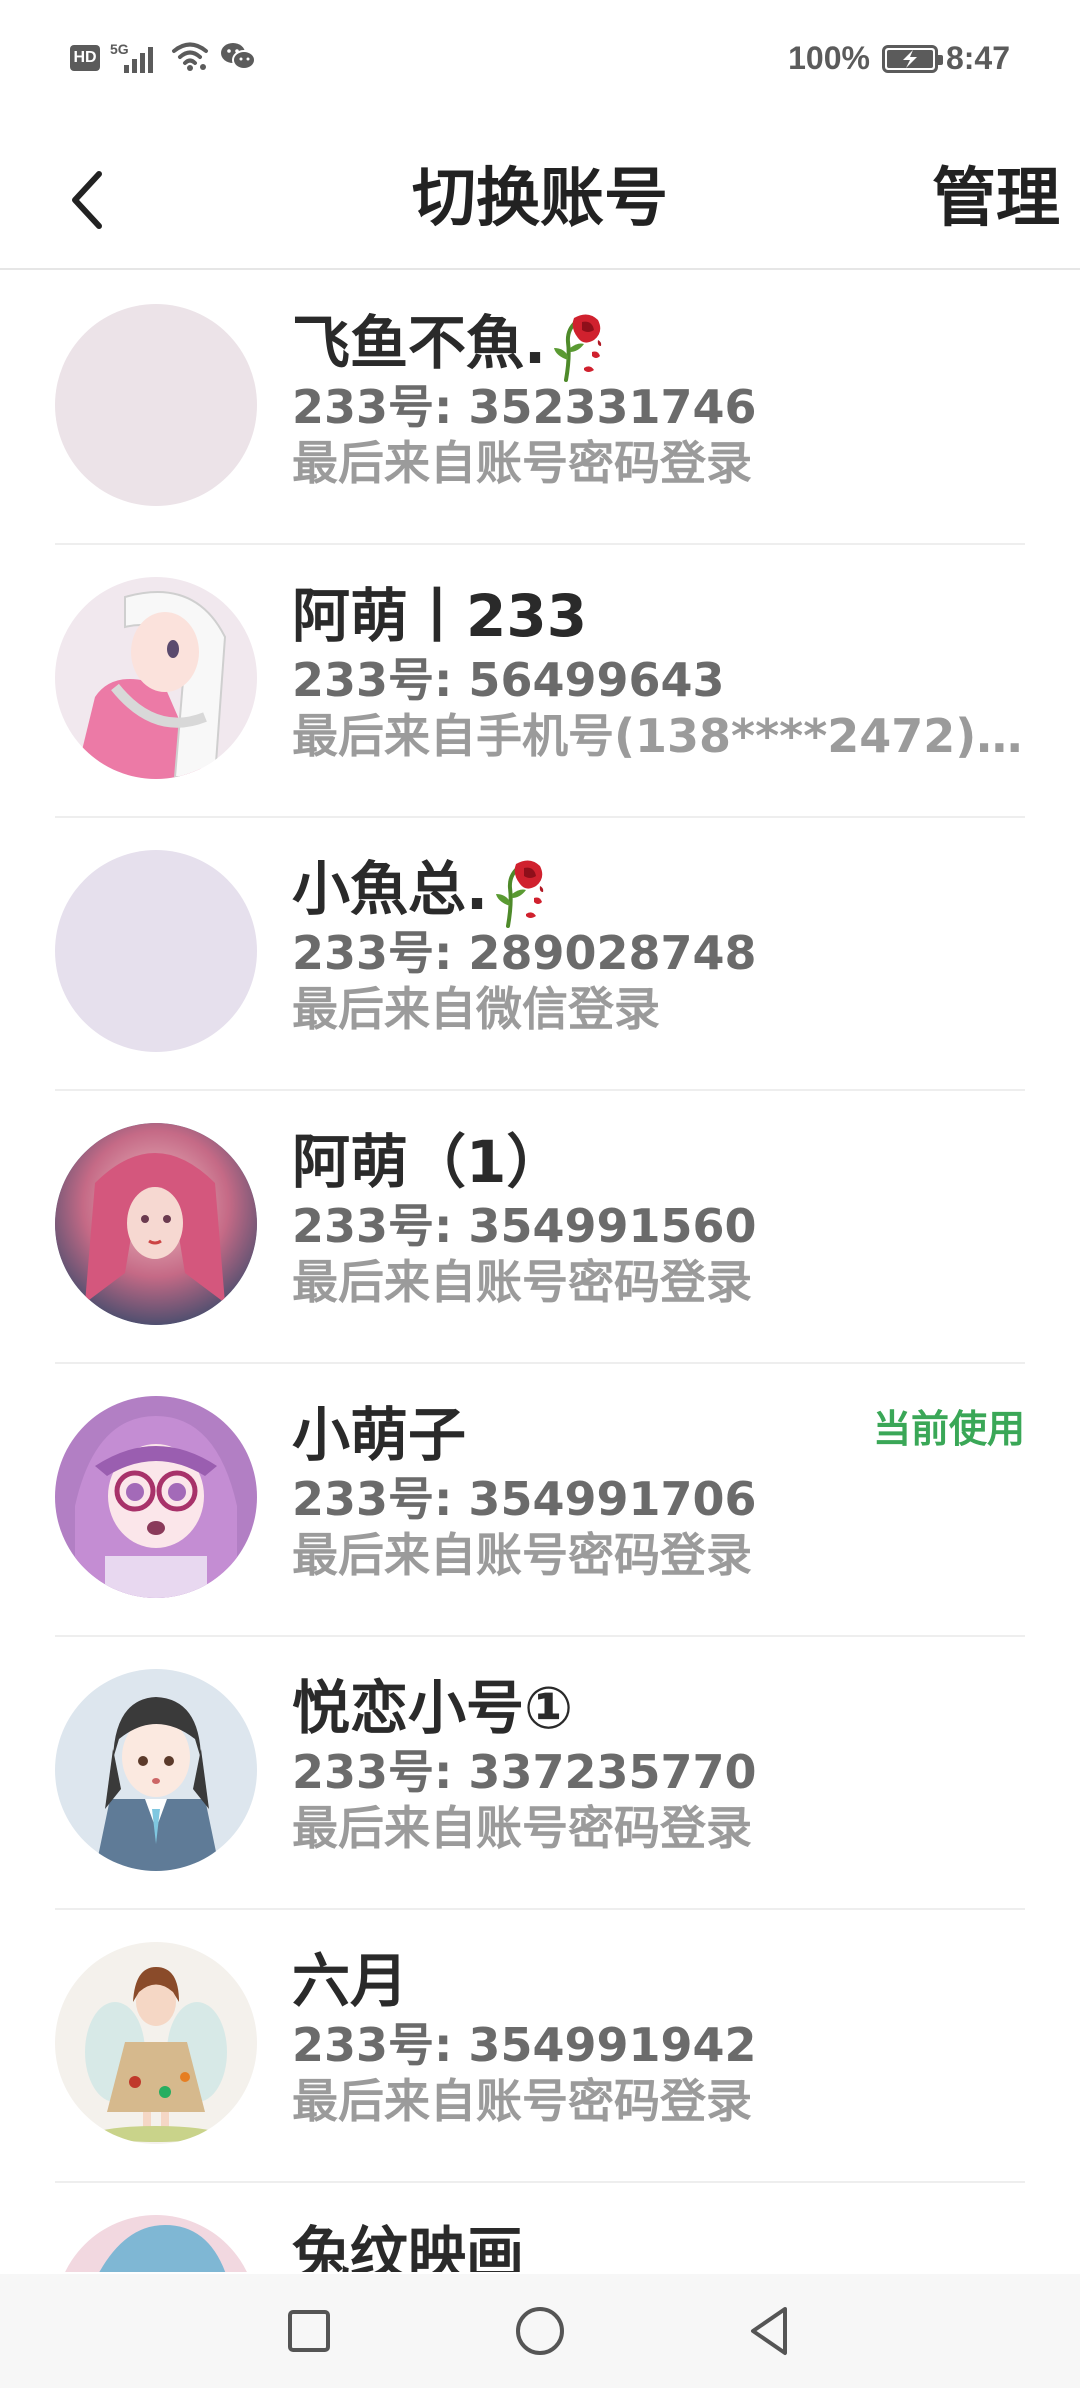 The width and height of the screenshot is (1080, 2388). Describe the element at coordinates (508, 680) in the screenshot. I see `account-id: 233号: 56499643` at that location.